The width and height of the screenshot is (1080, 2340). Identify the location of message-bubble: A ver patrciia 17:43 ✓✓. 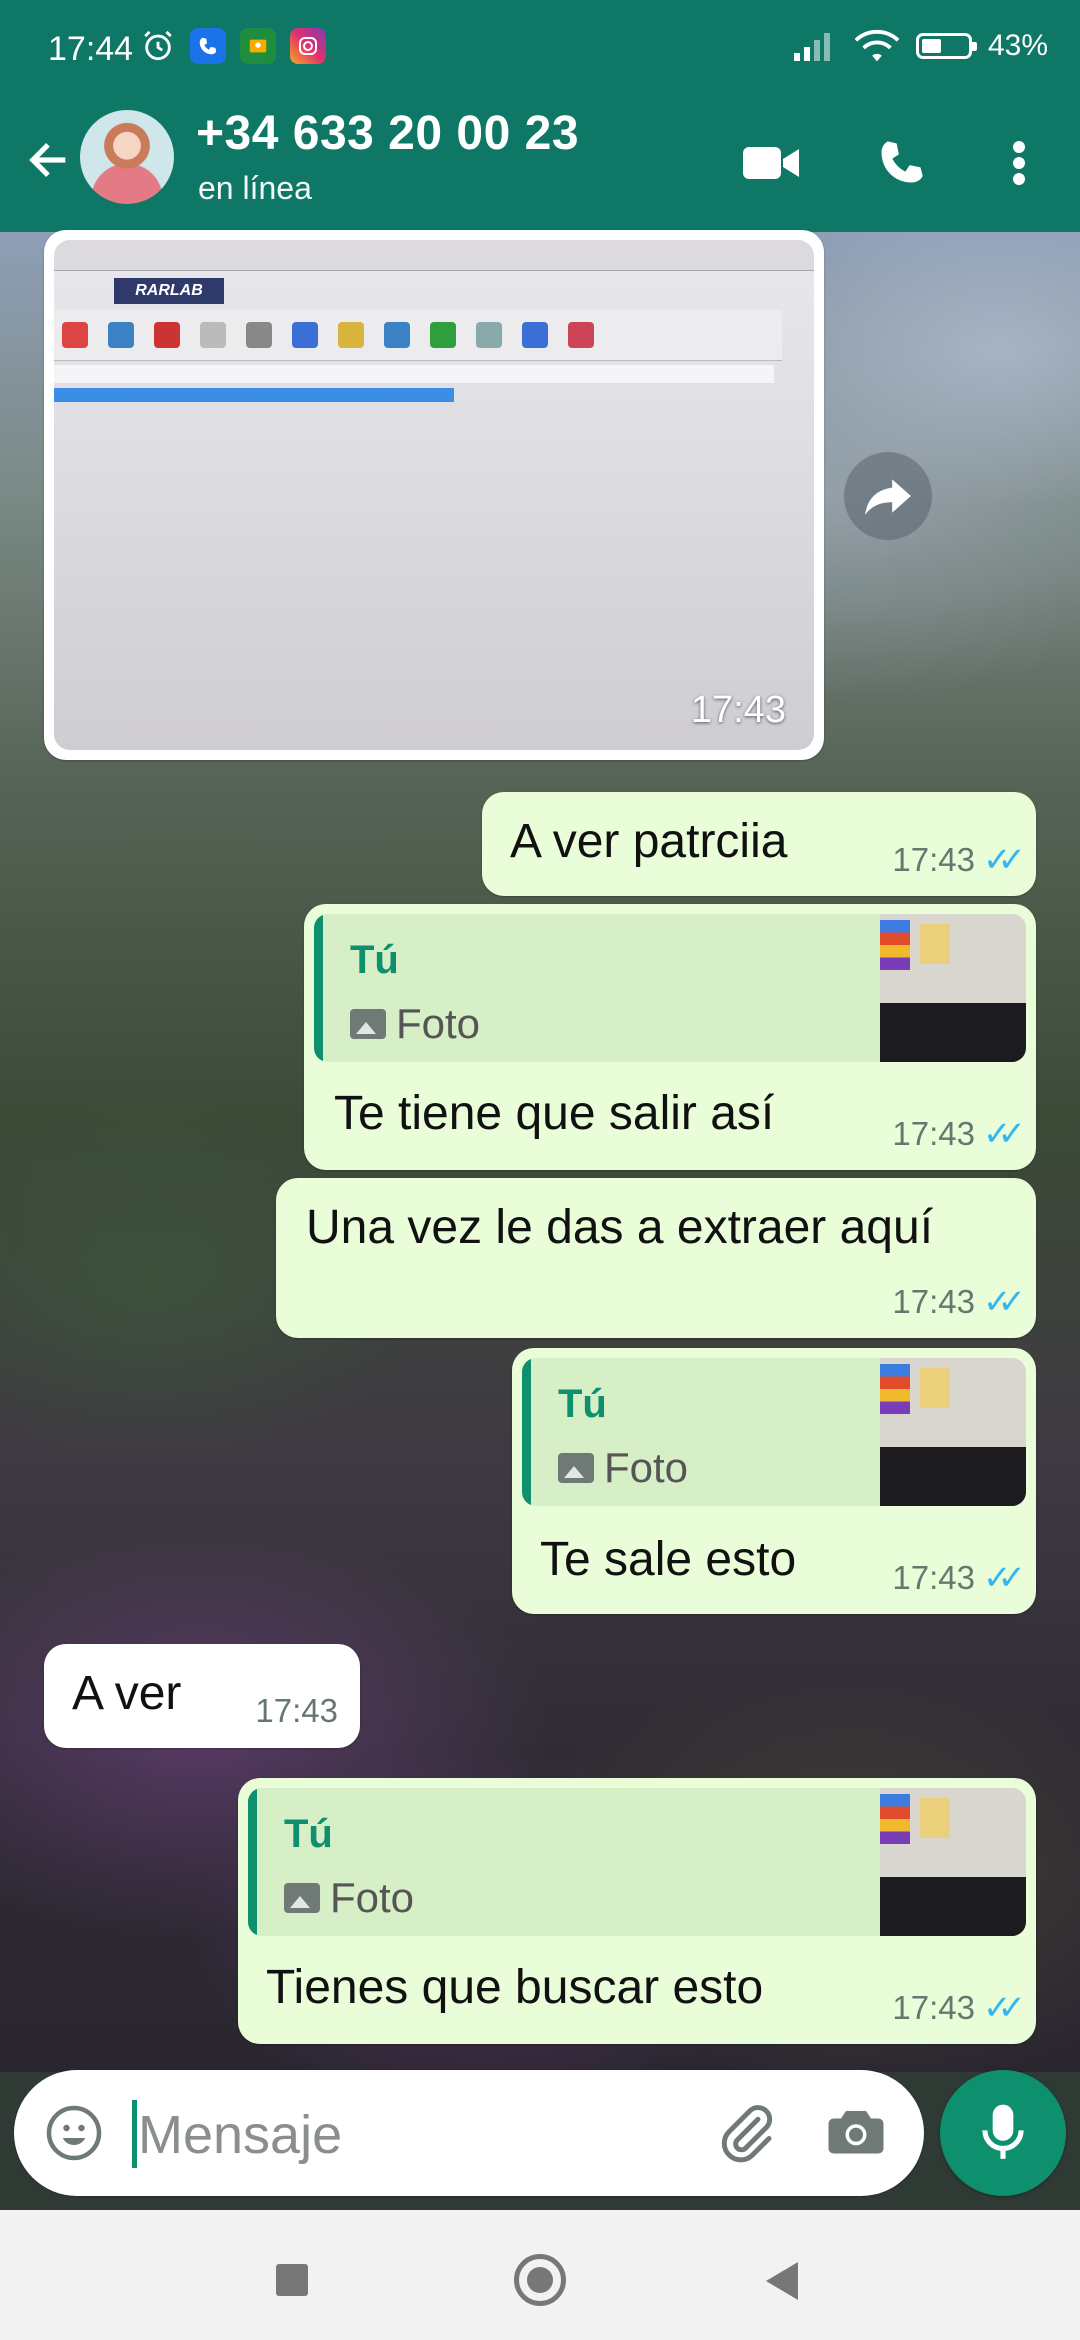
(759, 844).